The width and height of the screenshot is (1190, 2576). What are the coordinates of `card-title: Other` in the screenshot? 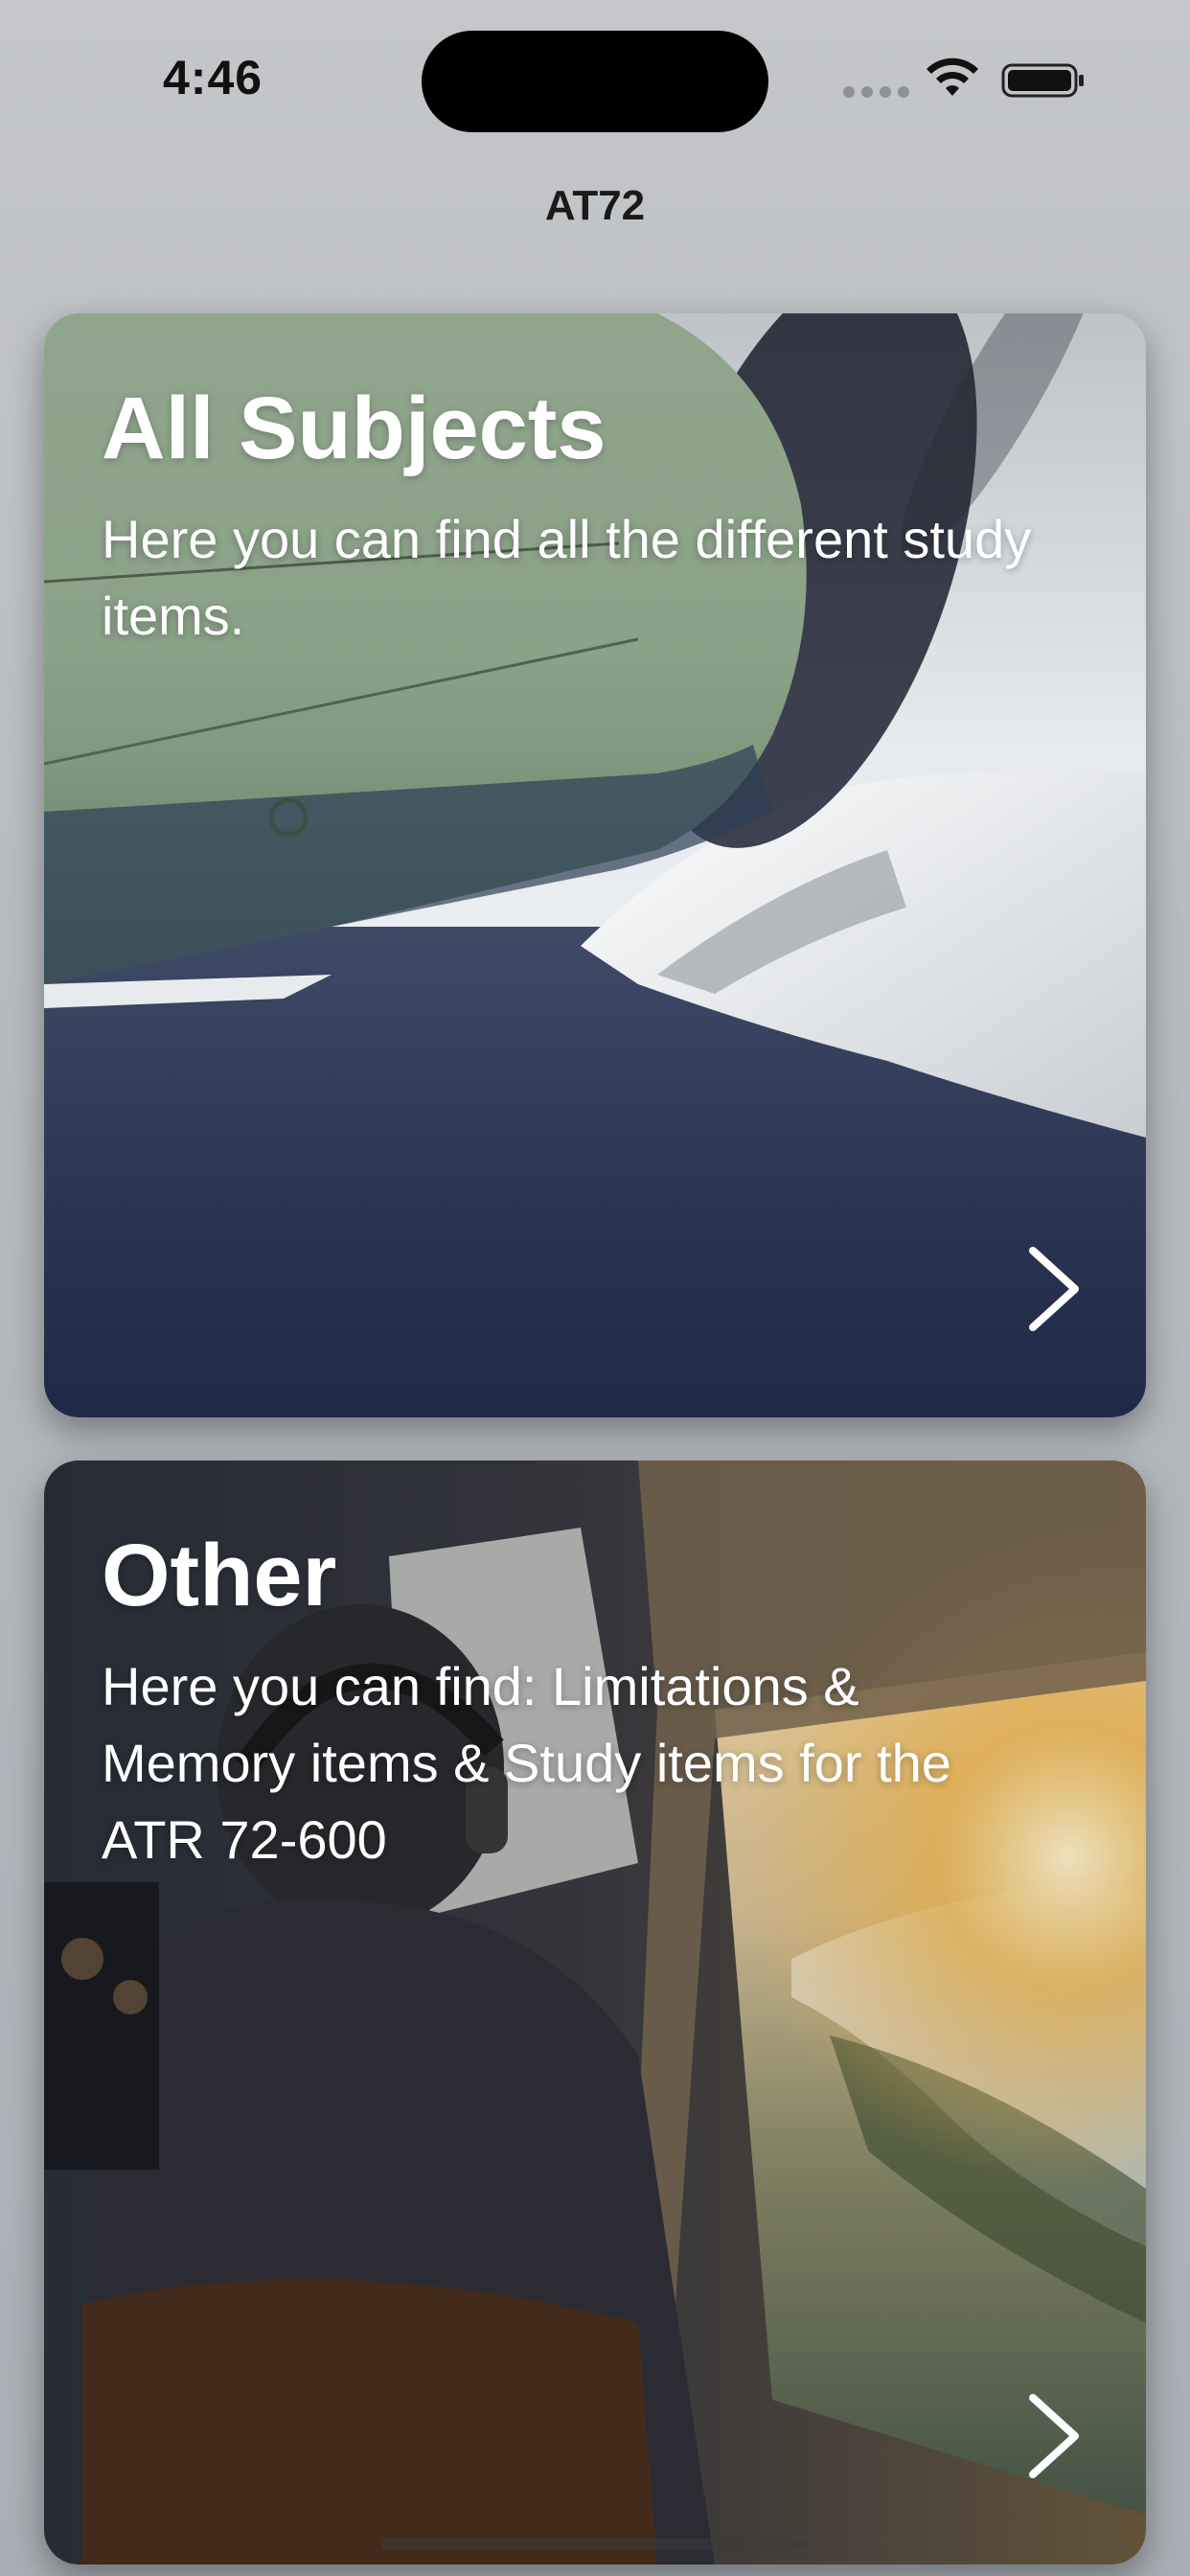 It's located at (220, 1575).